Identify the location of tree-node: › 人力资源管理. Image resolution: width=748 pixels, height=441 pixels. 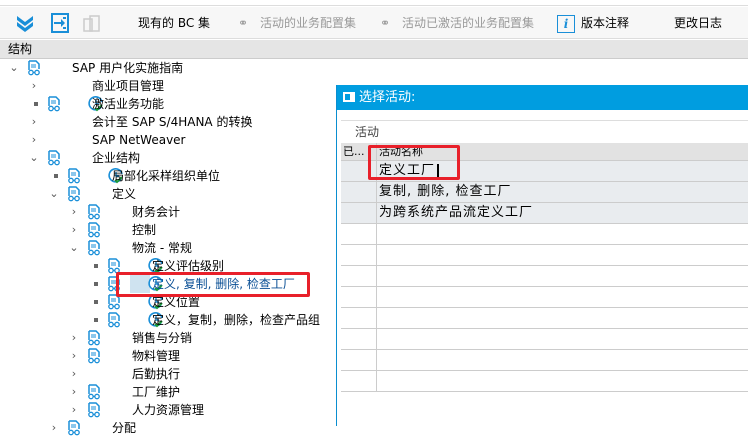
(168, 410).